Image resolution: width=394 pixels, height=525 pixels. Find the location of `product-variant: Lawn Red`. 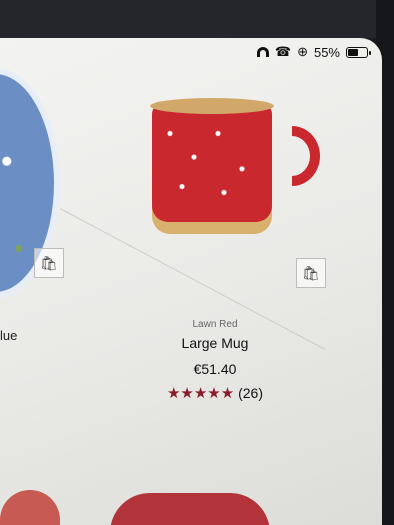

product-variant: Lawn Red is located at coordinates (215, 324).